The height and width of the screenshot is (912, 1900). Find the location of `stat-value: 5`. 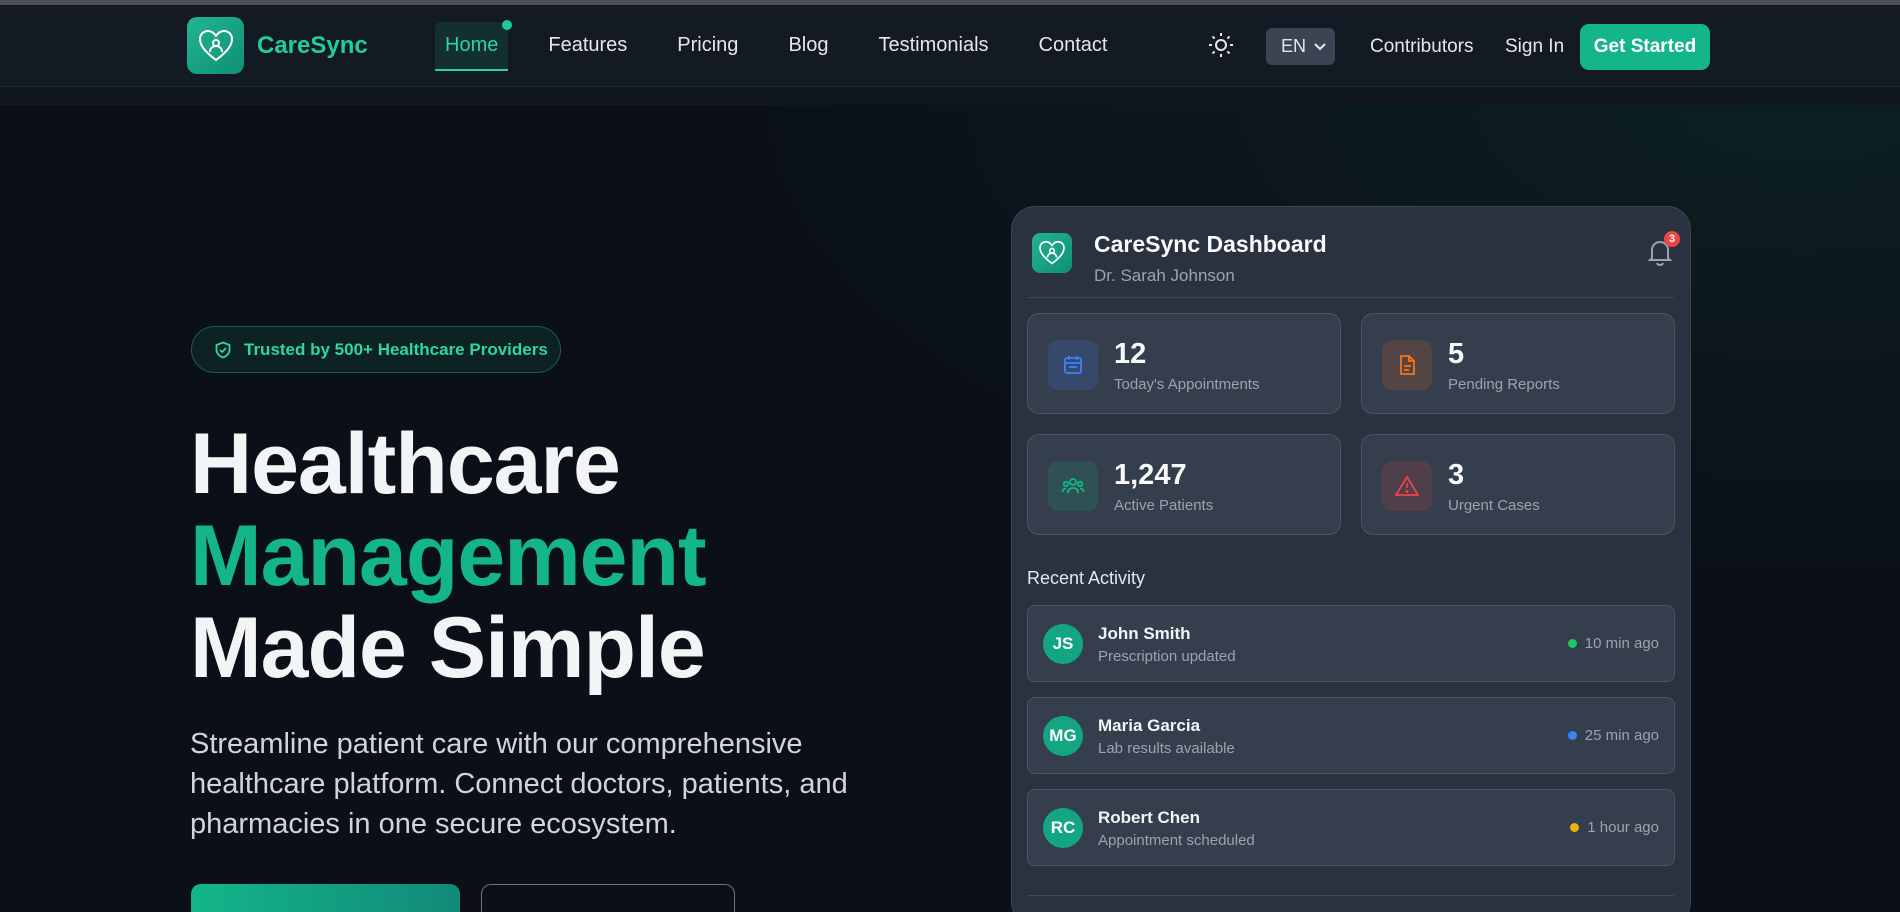

stat-value: 5 is located at coordinates (1456, 354).